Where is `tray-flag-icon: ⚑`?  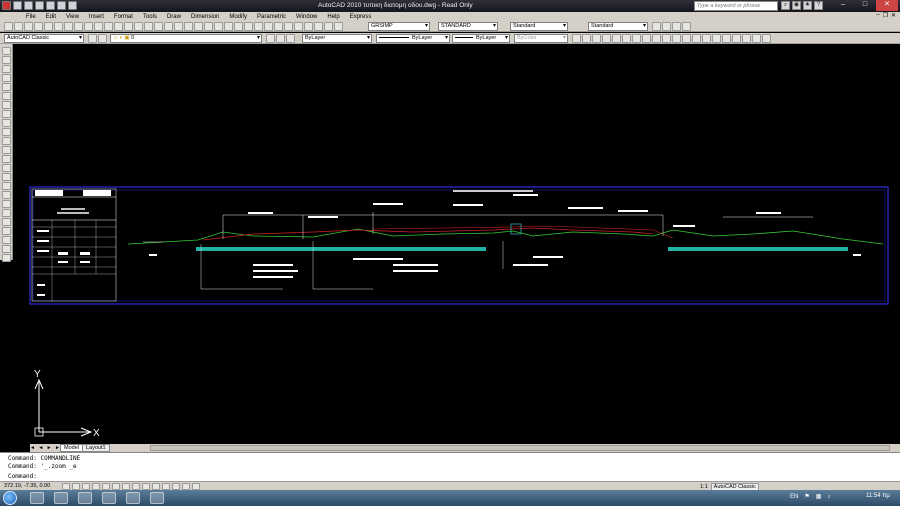
tray-flag-icon: ⚑ is located at coordinates (806, 496).